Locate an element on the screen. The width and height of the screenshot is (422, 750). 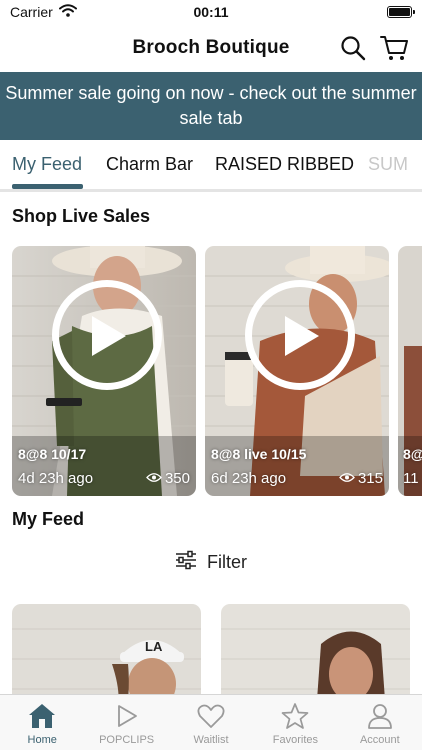
tab-my-feed: My Feed is located at coordinates (47, 164).